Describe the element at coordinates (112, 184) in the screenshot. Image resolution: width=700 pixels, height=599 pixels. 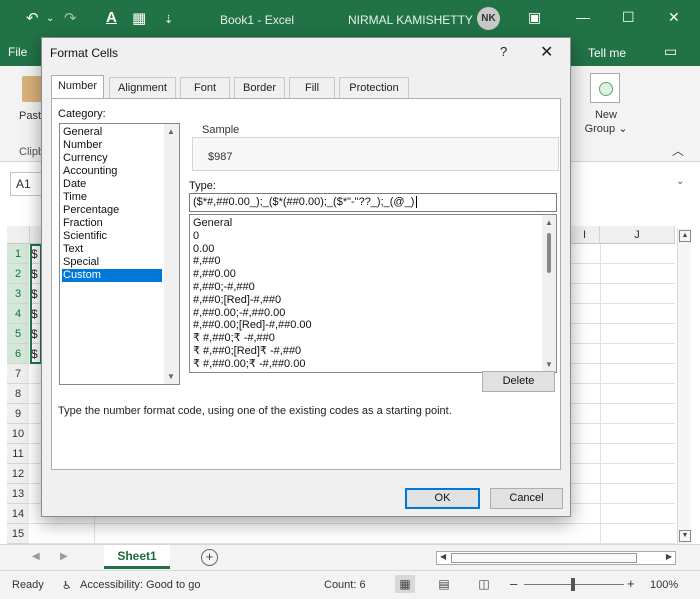
I see `category-item-date: Date` at that location.